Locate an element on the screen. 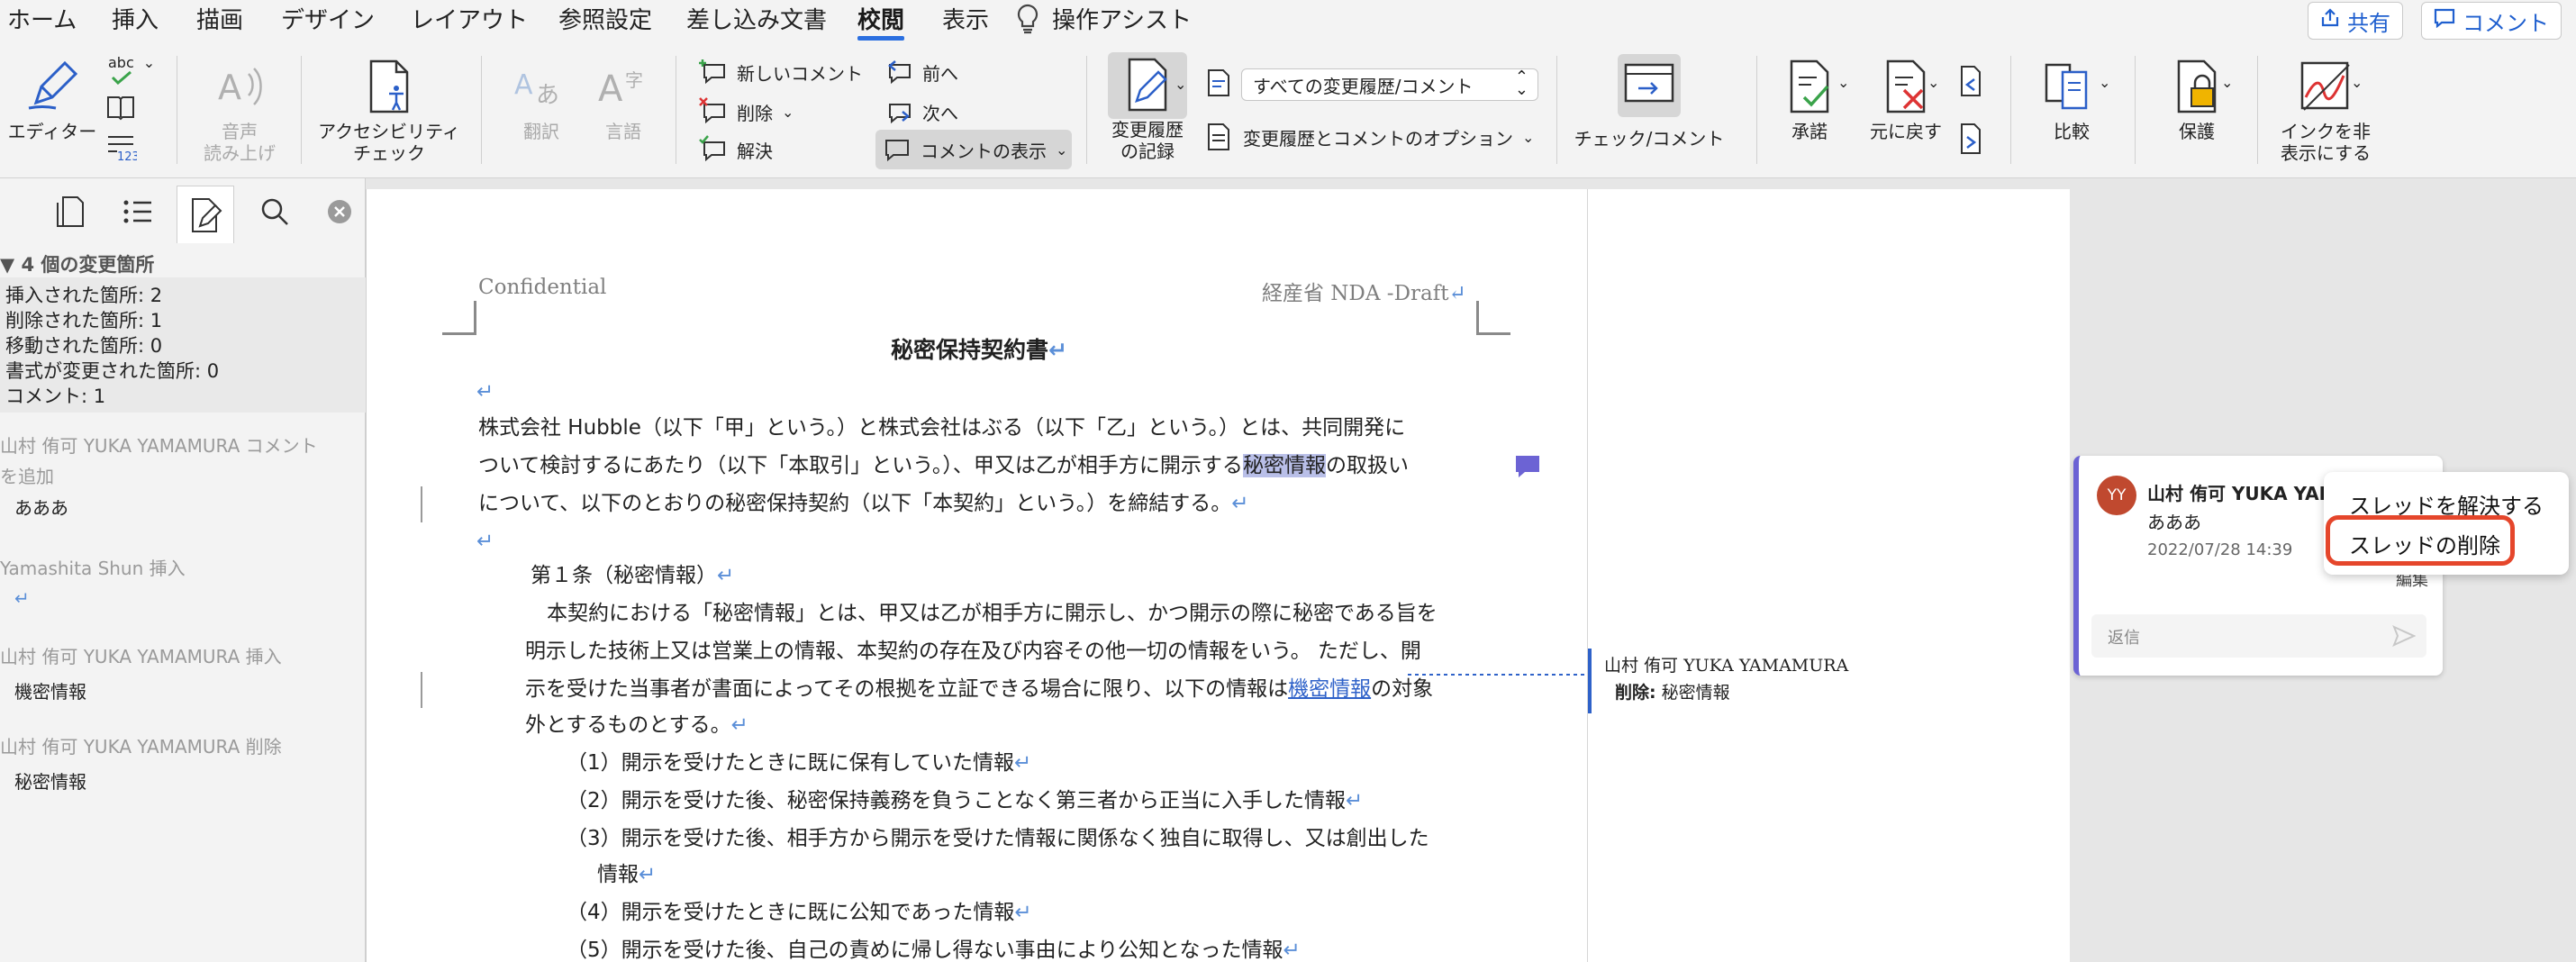 The image size is (2576, 962). track-changes-doc-icon is located at coordinates (207, 214).